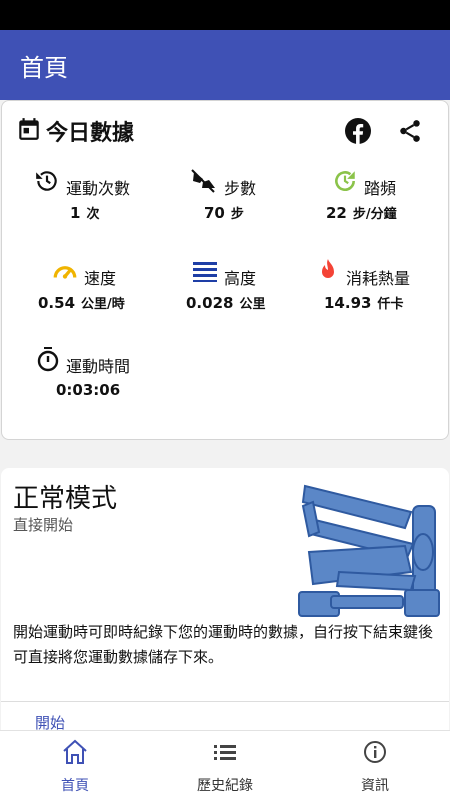 This screenshot has width=450, height=800. I want to click on stat-value: 14.93, so click(348, 303).